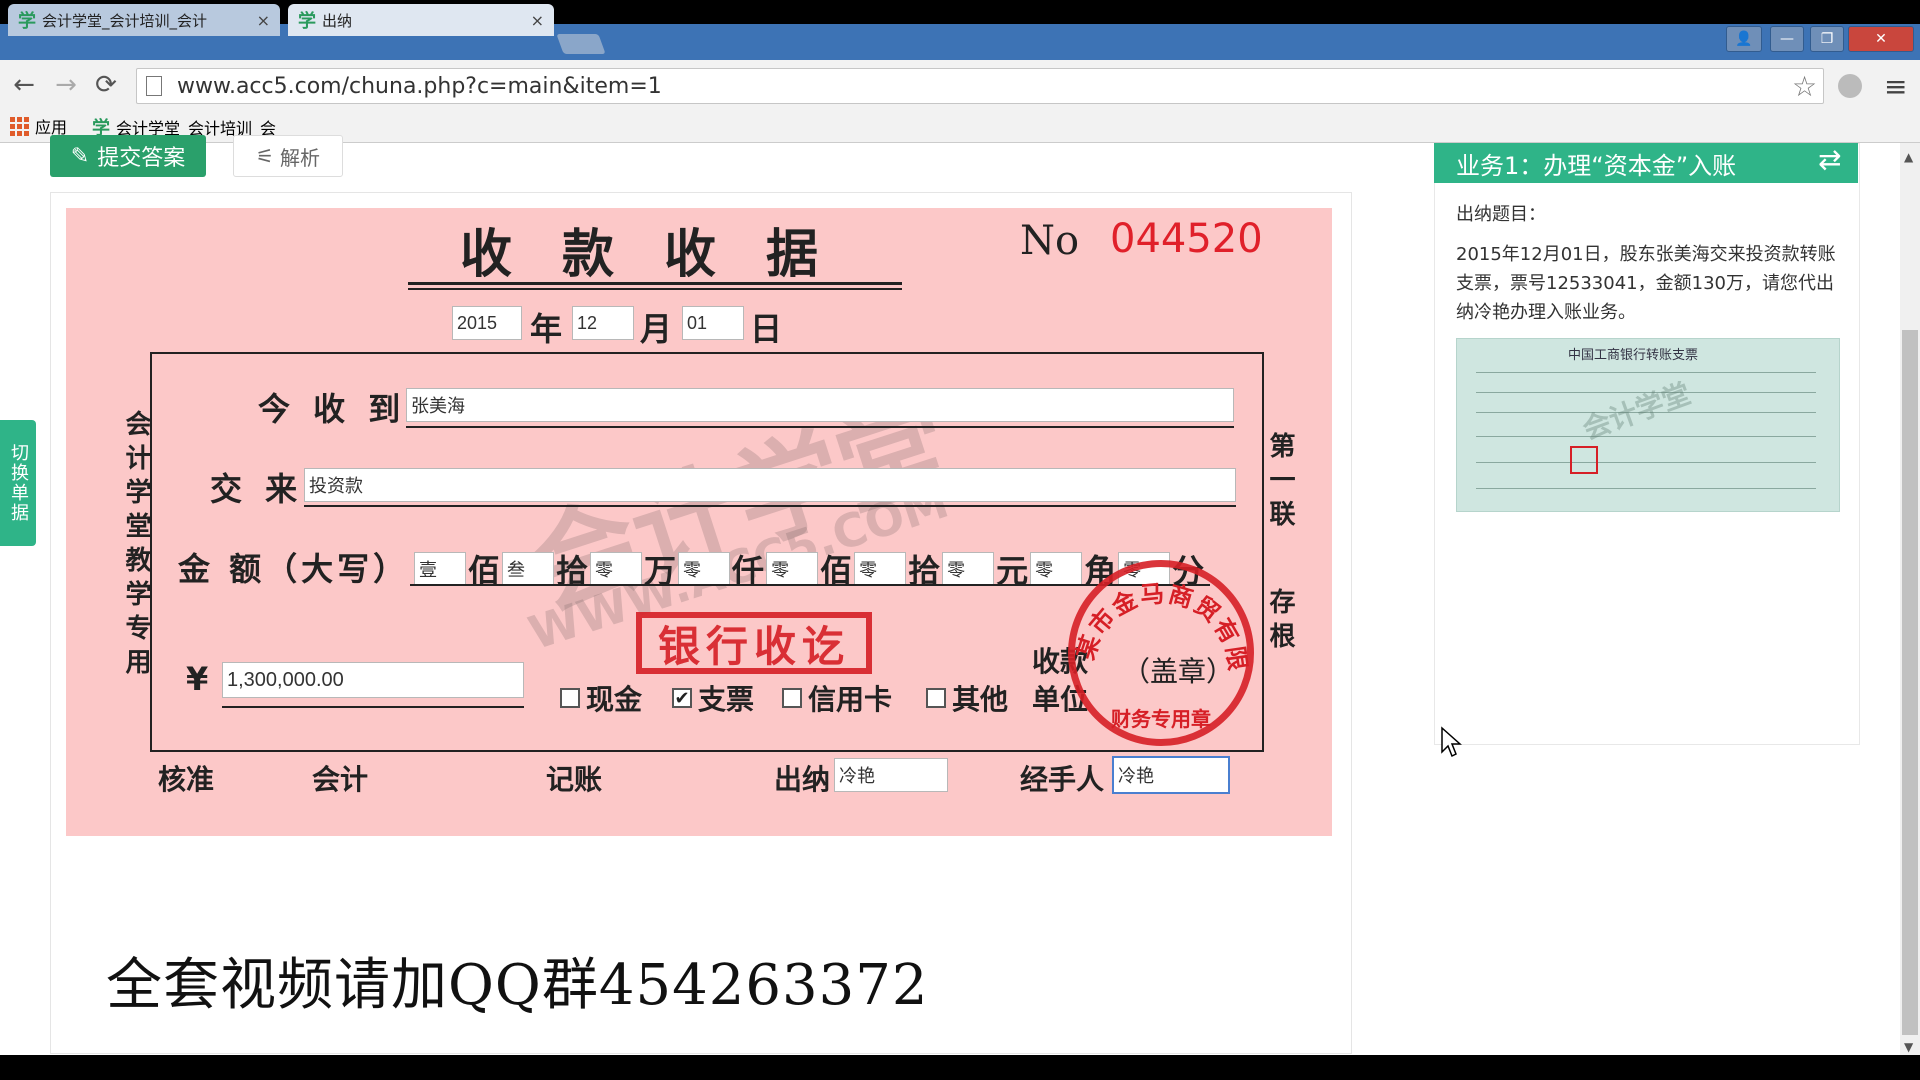 The image size is (1920, 1080). What do you see at coordinates (1895, 86) in the screenshot?
I see `menu-icon: ≡` at bounding box center [1895, 86].